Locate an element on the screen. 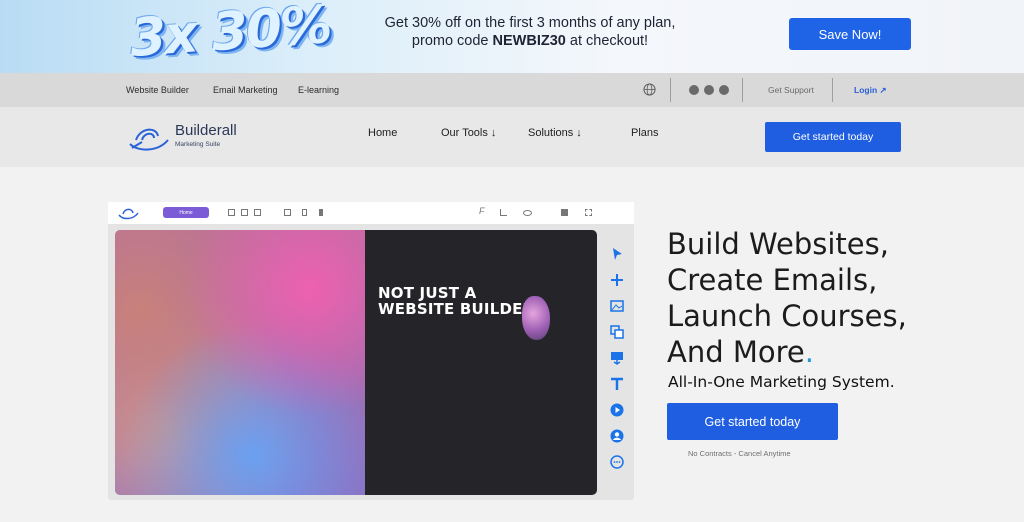  promo-code: NEWBIZ30 is located at coordinates (529, 41).